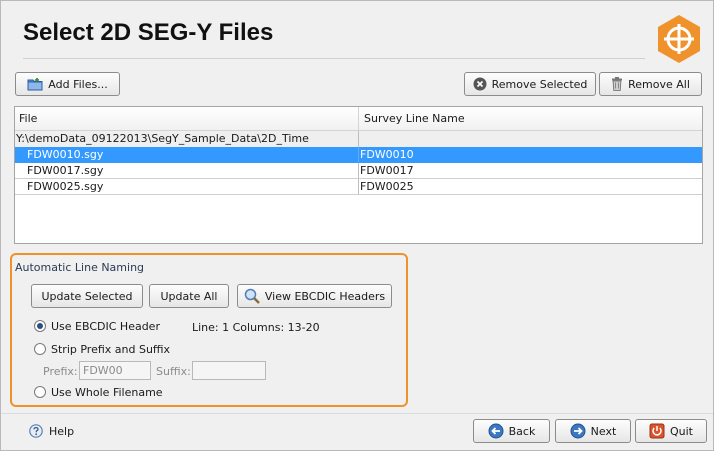 This screenshot has height=451, width=714. Describe the element at coordinates (334, 58) in the screenshot. I see `title-divider` at that location.